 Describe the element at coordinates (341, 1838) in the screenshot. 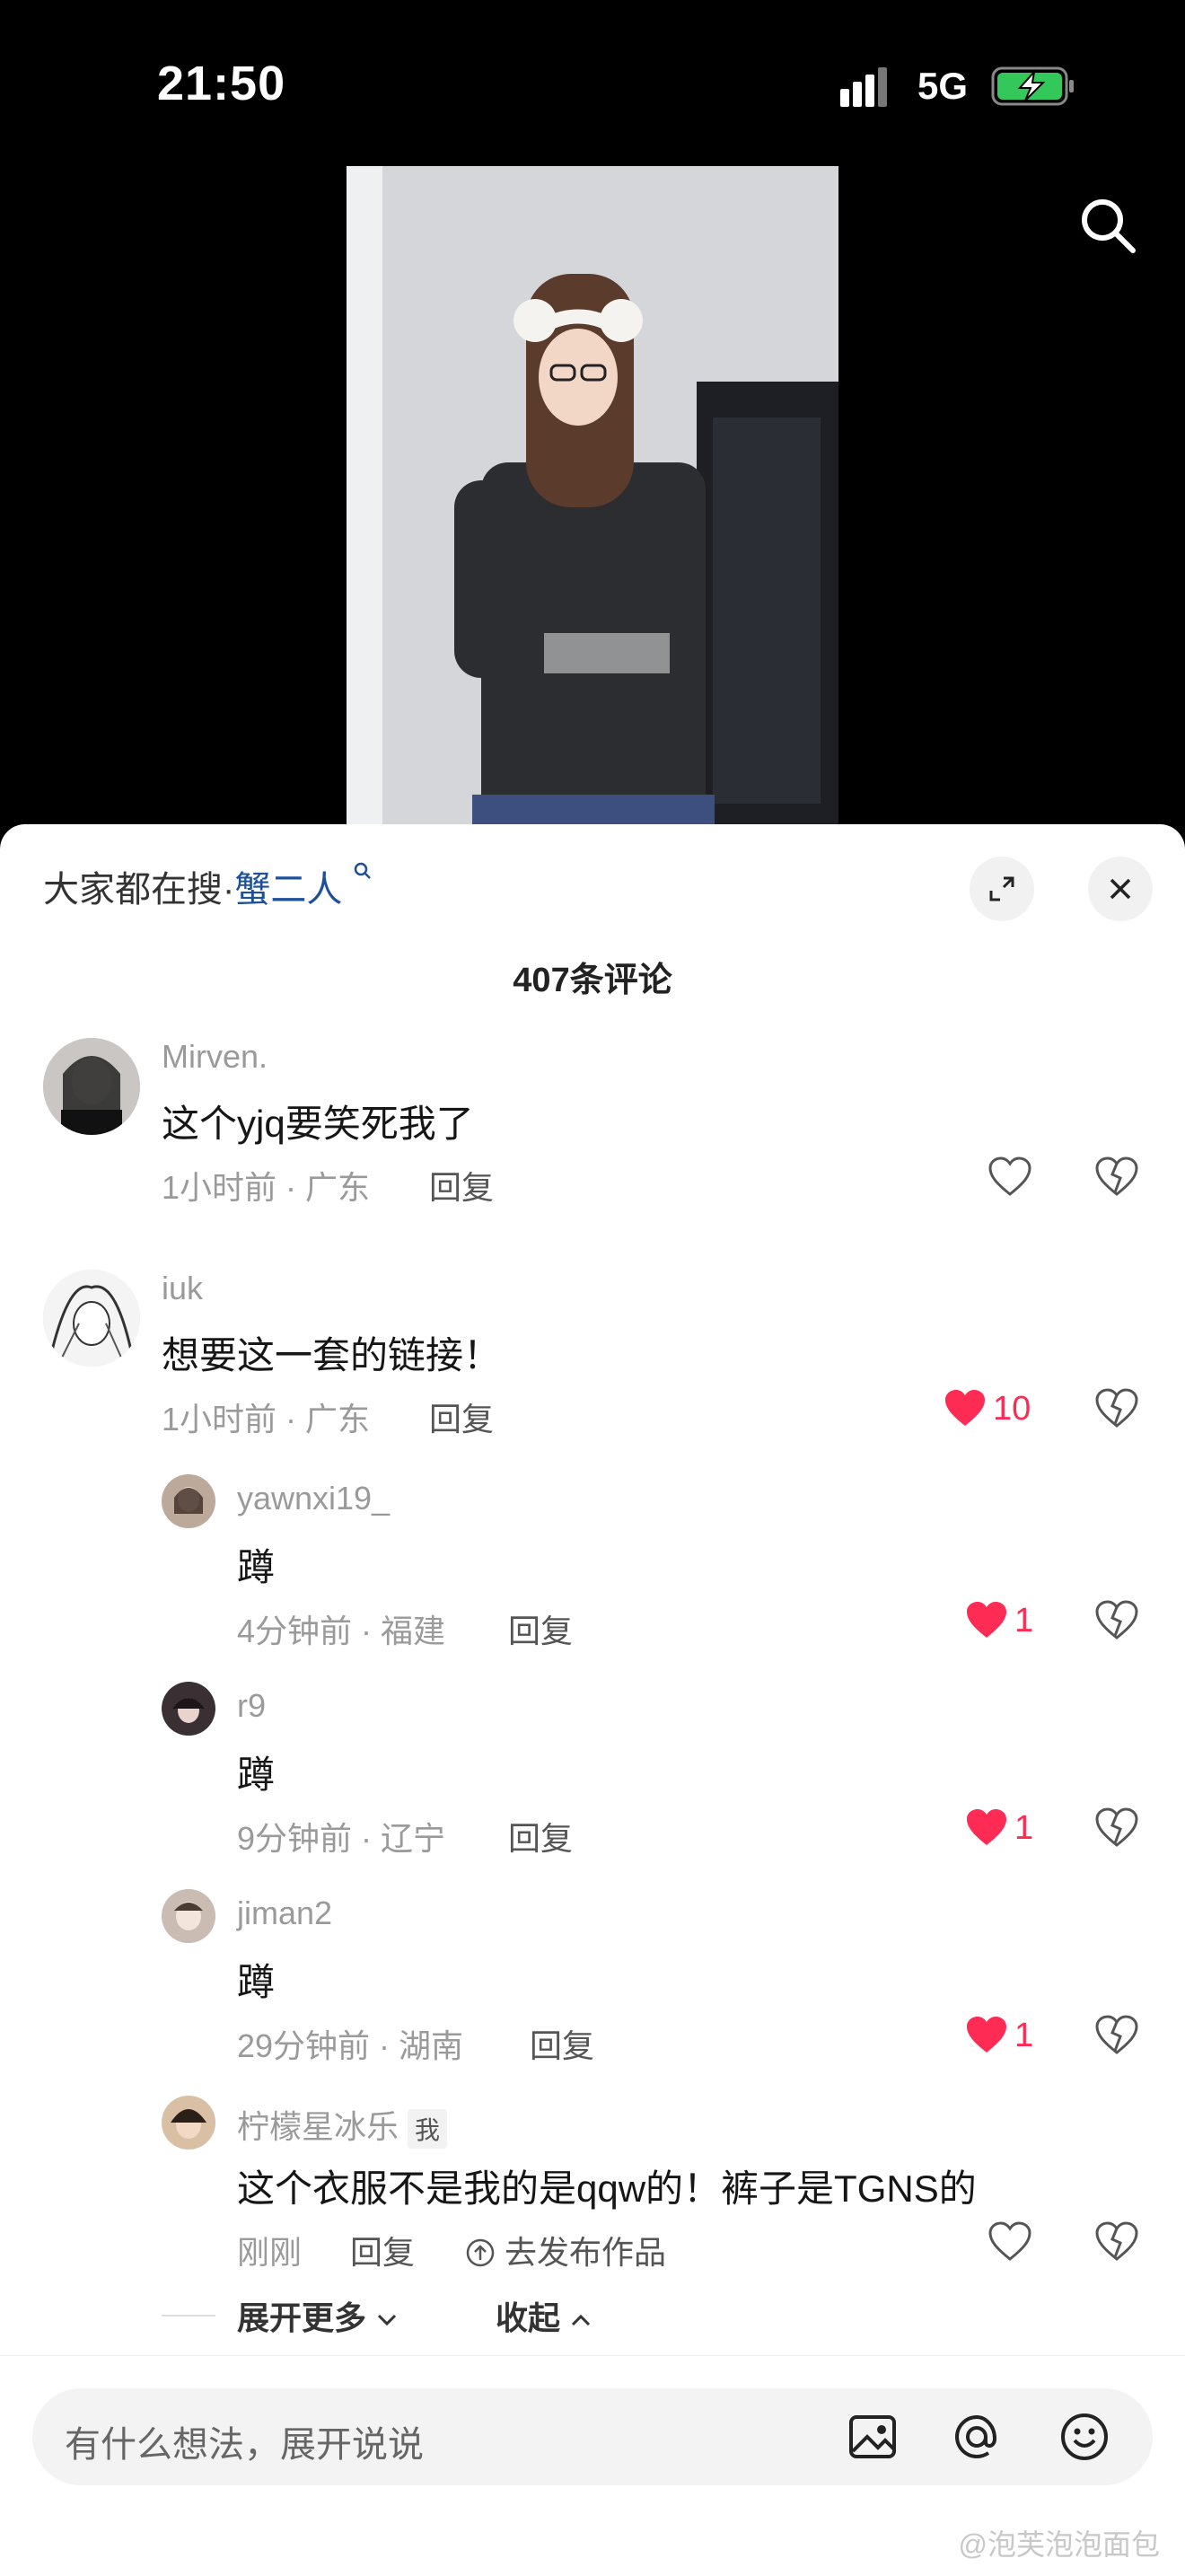

I see `comment-meta: 9分钟前 · 辽宁` at that location.